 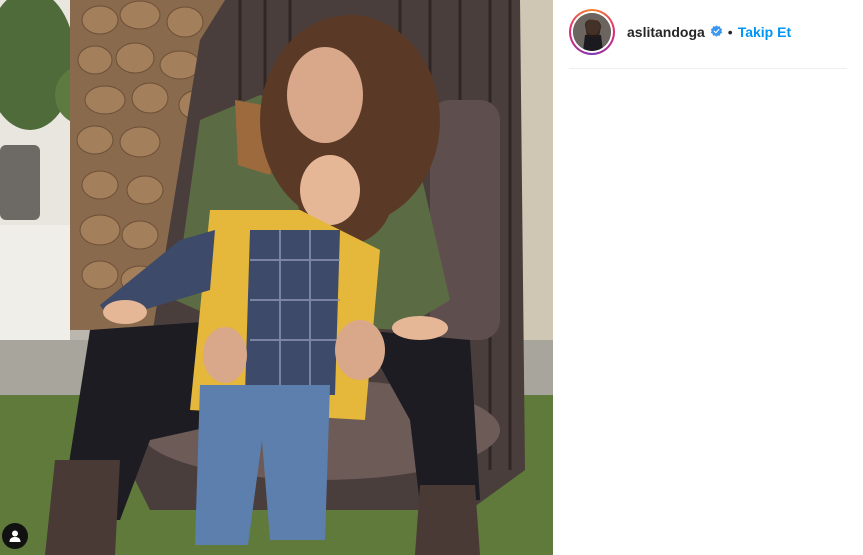 I want to click on user-tag-icon, so click(x=15, y=536).